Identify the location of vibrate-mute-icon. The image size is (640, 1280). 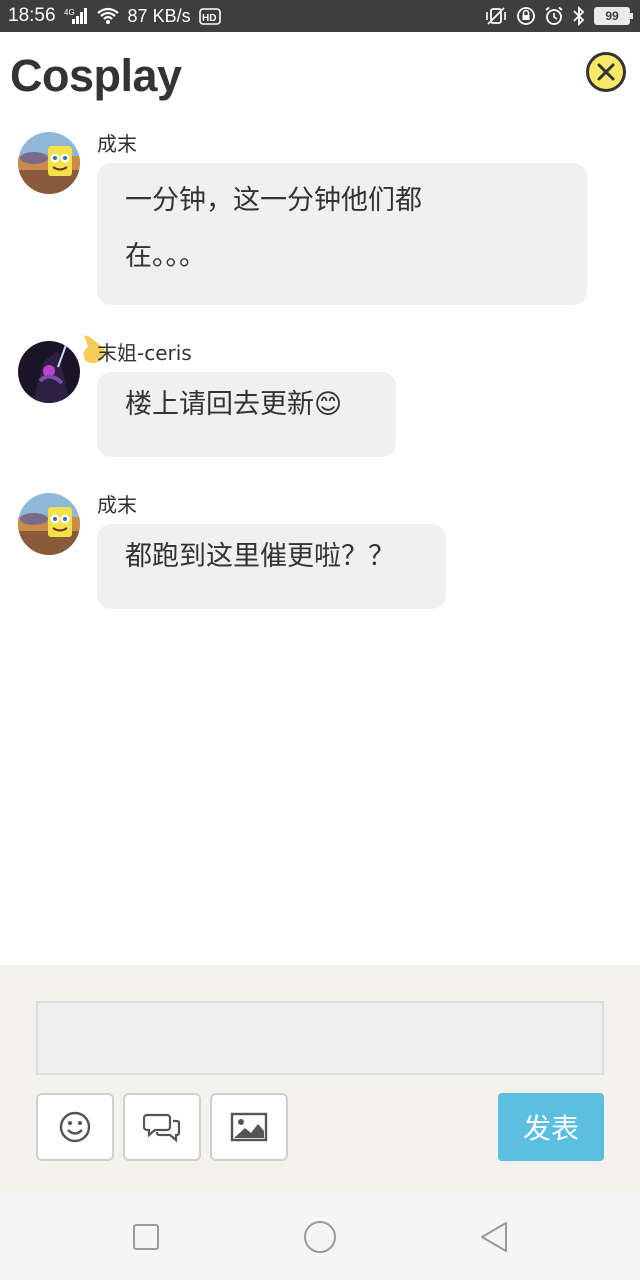
(496, 16).